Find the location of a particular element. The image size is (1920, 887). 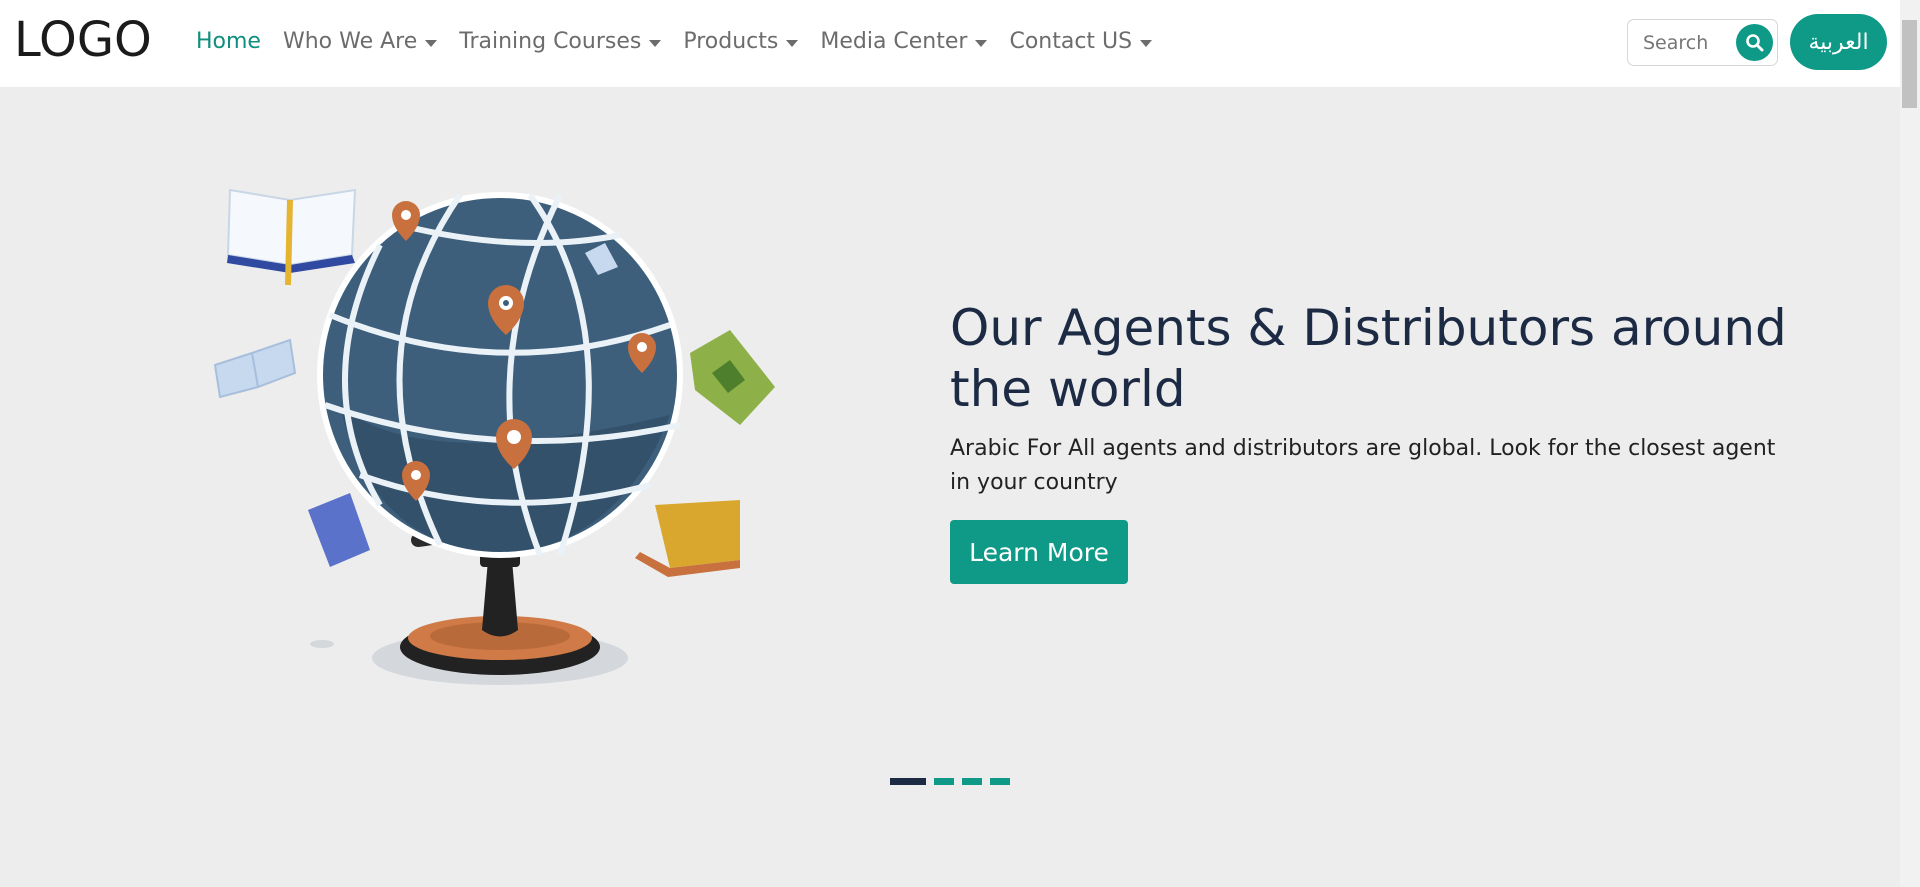

search-icon is located at coordinates (1754, 42).